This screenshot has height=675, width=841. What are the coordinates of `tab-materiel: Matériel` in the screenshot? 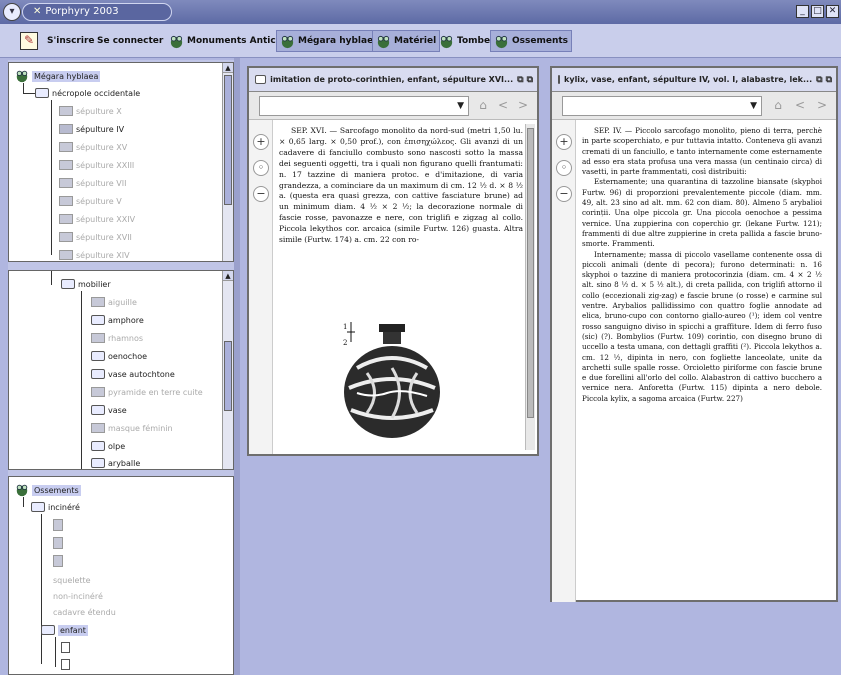 It's located at (406, 41).